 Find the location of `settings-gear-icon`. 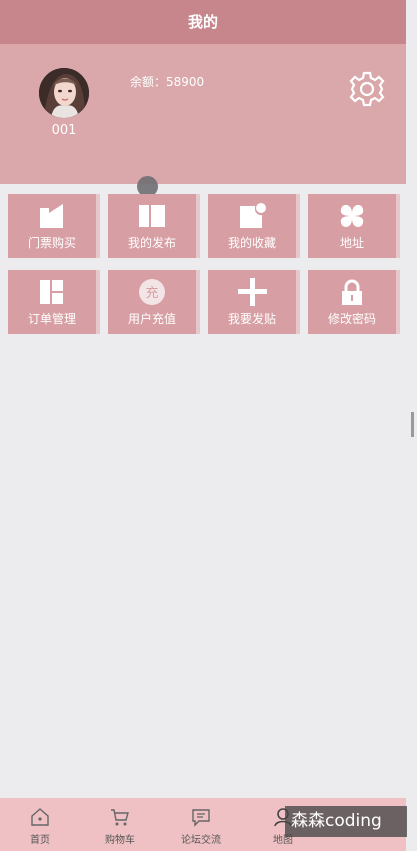

settings-gear-icon is located at coordinates (367, 89).